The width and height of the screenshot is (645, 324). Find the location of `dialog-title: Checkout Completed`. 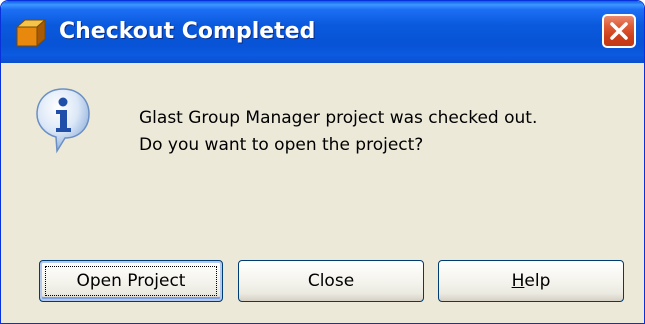

dialog-title: Checkout Completed is located at coordinates (187, 31).